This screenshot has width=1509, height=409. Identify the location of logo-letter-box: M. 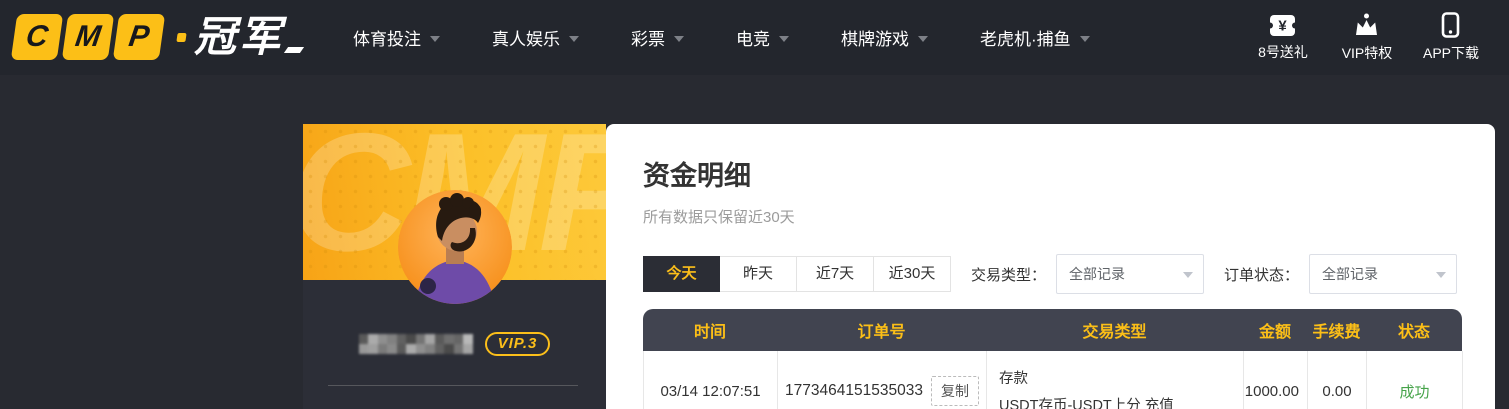
(88, 37).